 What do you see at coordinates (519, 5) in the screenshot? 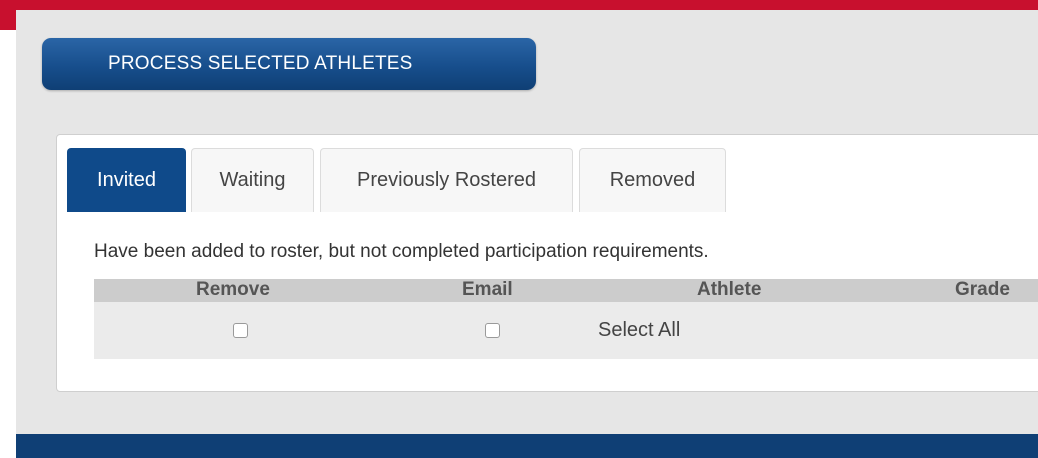
I see `top-accent-bar` at bounding box center [519, 5].